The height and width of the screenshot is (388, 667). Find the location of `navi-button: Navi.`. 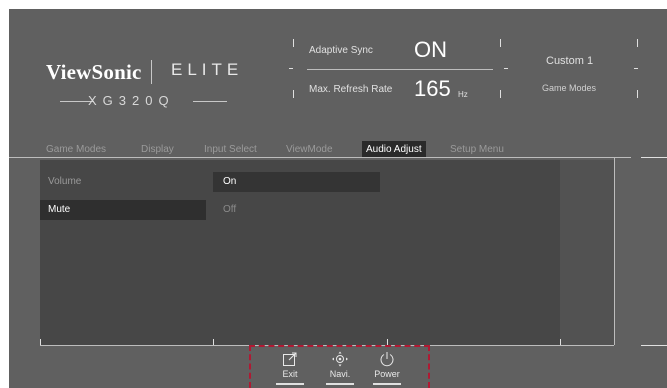

navi-button: Navi. is located at coordinates (340, 365).